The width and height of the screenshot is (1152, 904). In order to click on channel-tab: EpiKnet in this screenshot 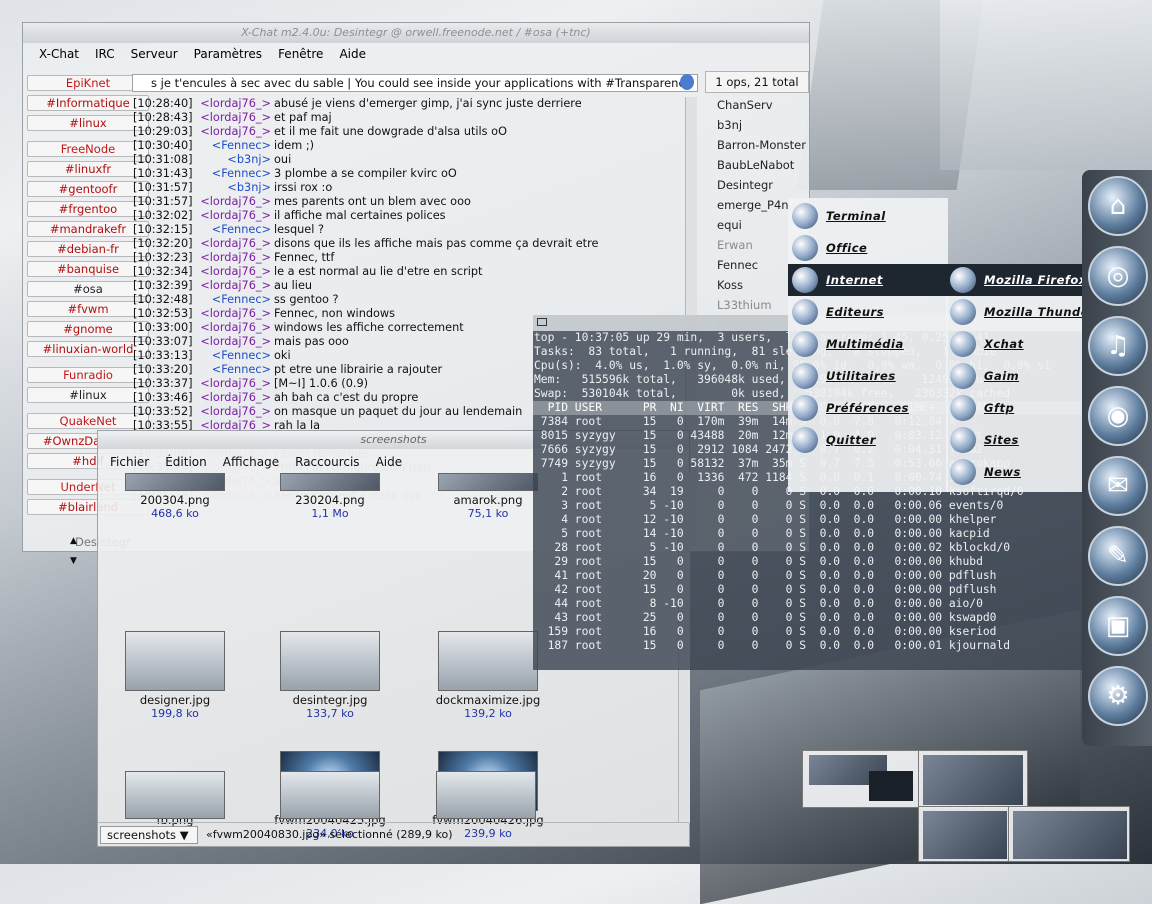, I will do `click(88, 83)`.